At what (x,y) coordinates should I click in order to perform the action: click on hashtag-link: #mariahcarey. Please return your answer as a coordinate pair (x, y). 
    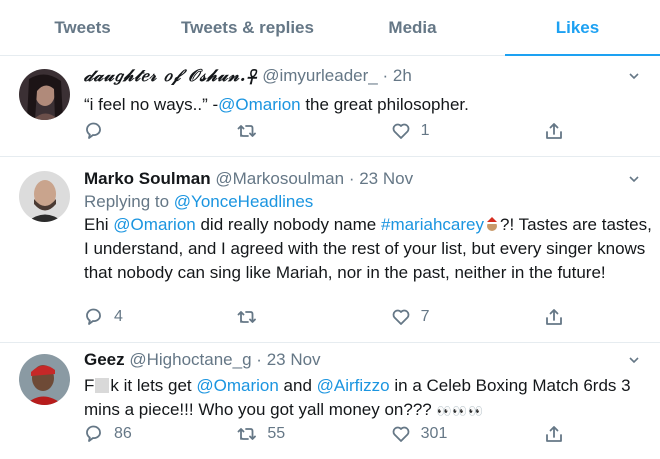
    Looking at the image, I should click on (432, 224).